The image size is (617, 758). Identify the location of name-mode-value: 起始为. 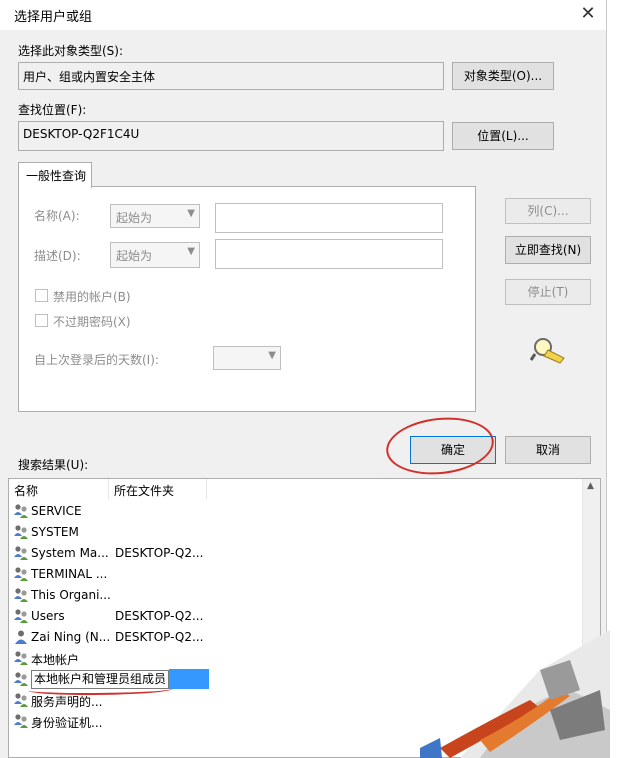
(134, 218).